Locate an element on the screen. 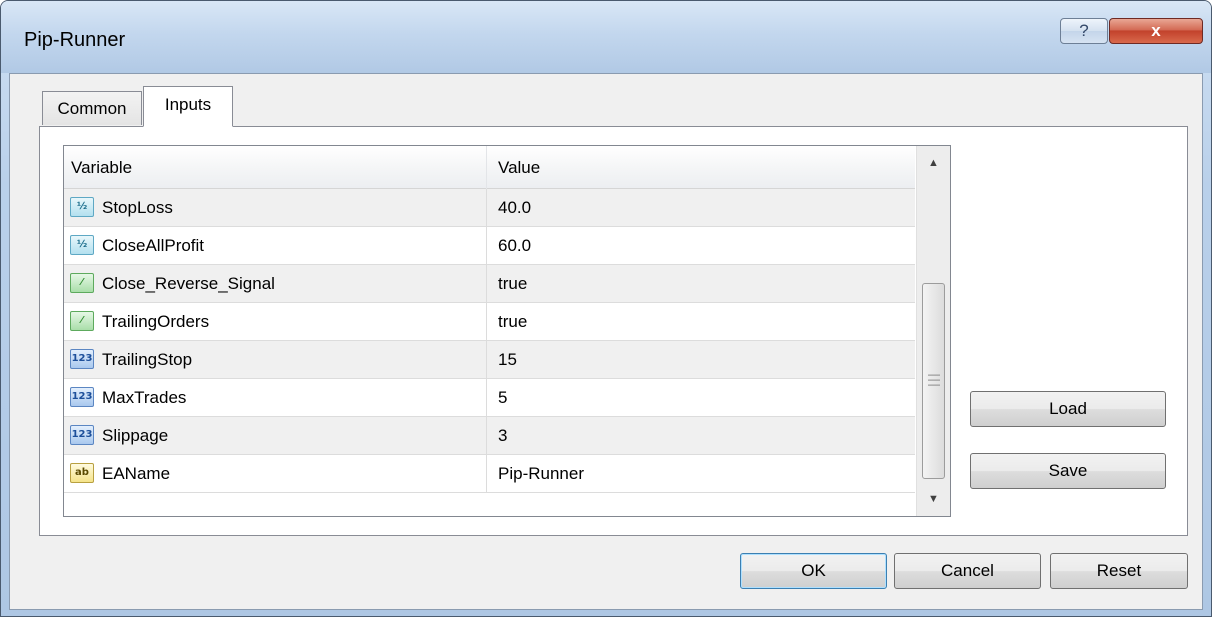 This screenshot has height=617, width=1212. cancel-button: Cancel is located at coordinates (967, 571).